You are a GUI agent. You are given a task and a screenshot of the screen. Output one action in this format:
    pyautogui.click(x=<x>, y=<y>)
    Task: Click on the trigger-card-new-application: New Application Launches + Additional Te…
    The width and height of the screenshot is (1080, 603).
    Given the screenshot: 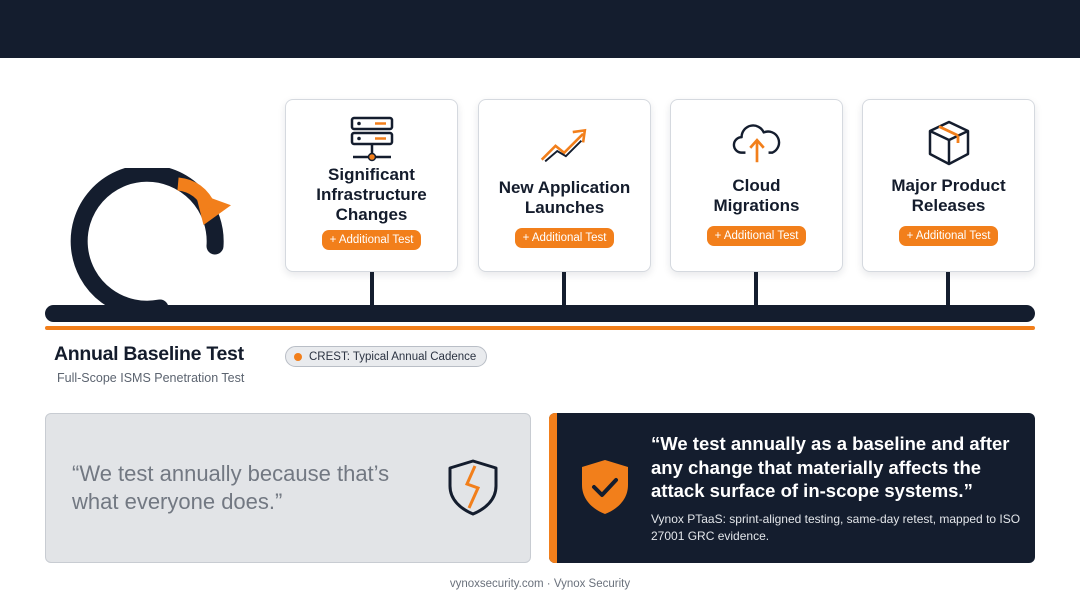 What is the action you would take?
    pyautogui.click(x=564, y=185)
    